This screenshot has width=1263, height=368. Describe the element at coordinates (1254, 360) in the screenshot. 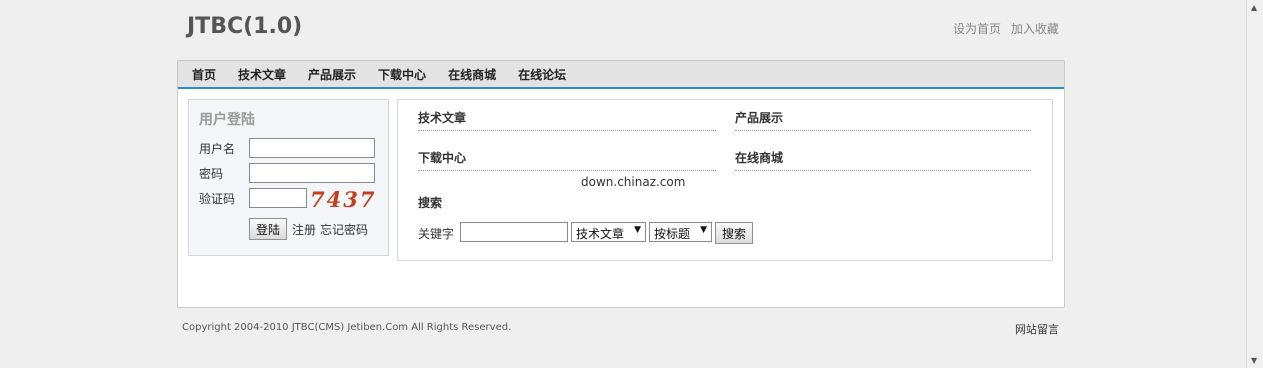

I see `arrow-down-icon: ▼` at that location.